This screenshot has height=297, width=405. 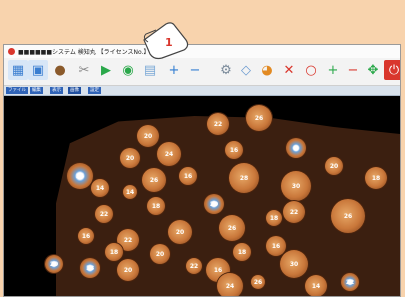 What do you see at coordinates (296, 148) in the screenshot?
I see `log-end: 8` at bounding box center [296, 148].